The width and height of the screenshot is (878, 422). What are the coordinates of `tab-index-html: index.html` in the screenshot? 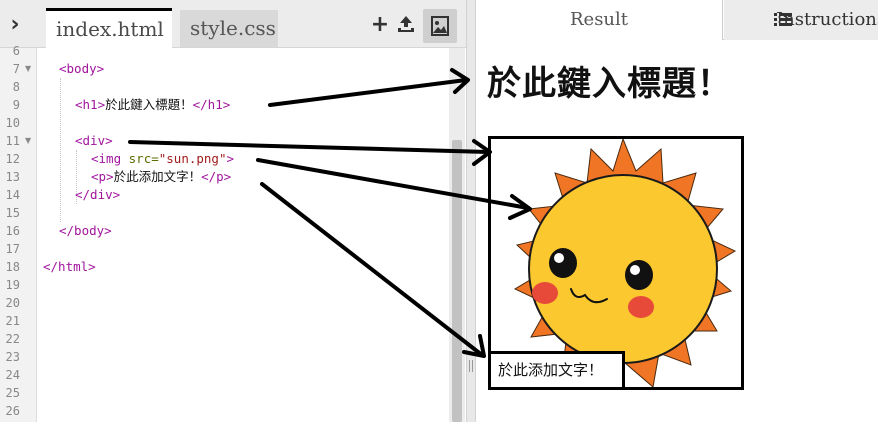 It's located at (109, 28).